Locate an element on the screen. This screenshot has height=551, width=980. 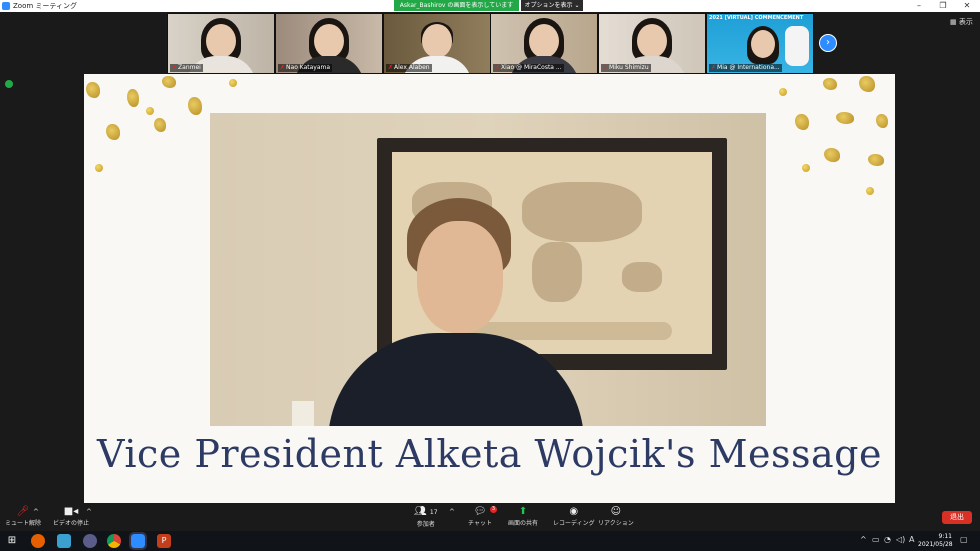
slide-title: Vice President Alketa Wojcik's Message is located at coordinates (489, 454).